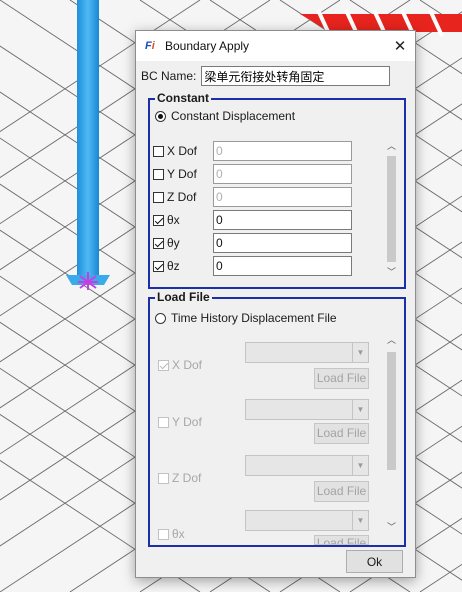 This screenshot has width=462, height=592. Describe the element at coordinates (282, 243) in the screenshot. I see `thetay-input` at that location.